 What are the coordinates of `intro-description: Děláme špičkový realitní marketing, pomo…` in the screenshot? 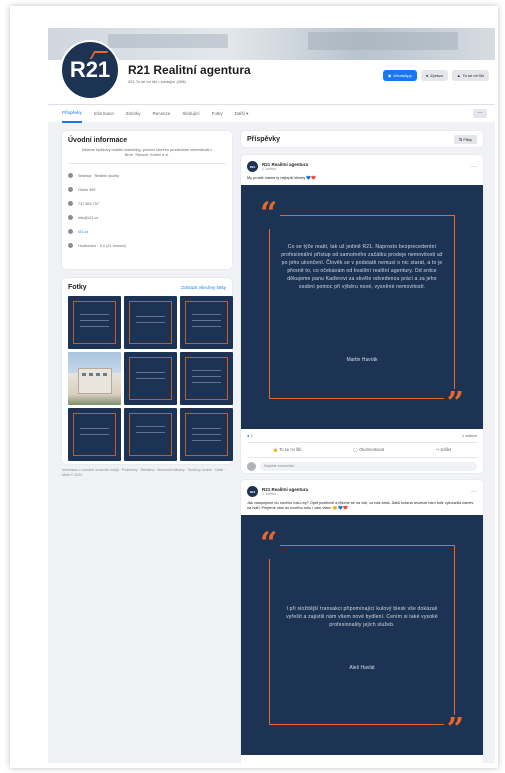 It's located at (147, 156).